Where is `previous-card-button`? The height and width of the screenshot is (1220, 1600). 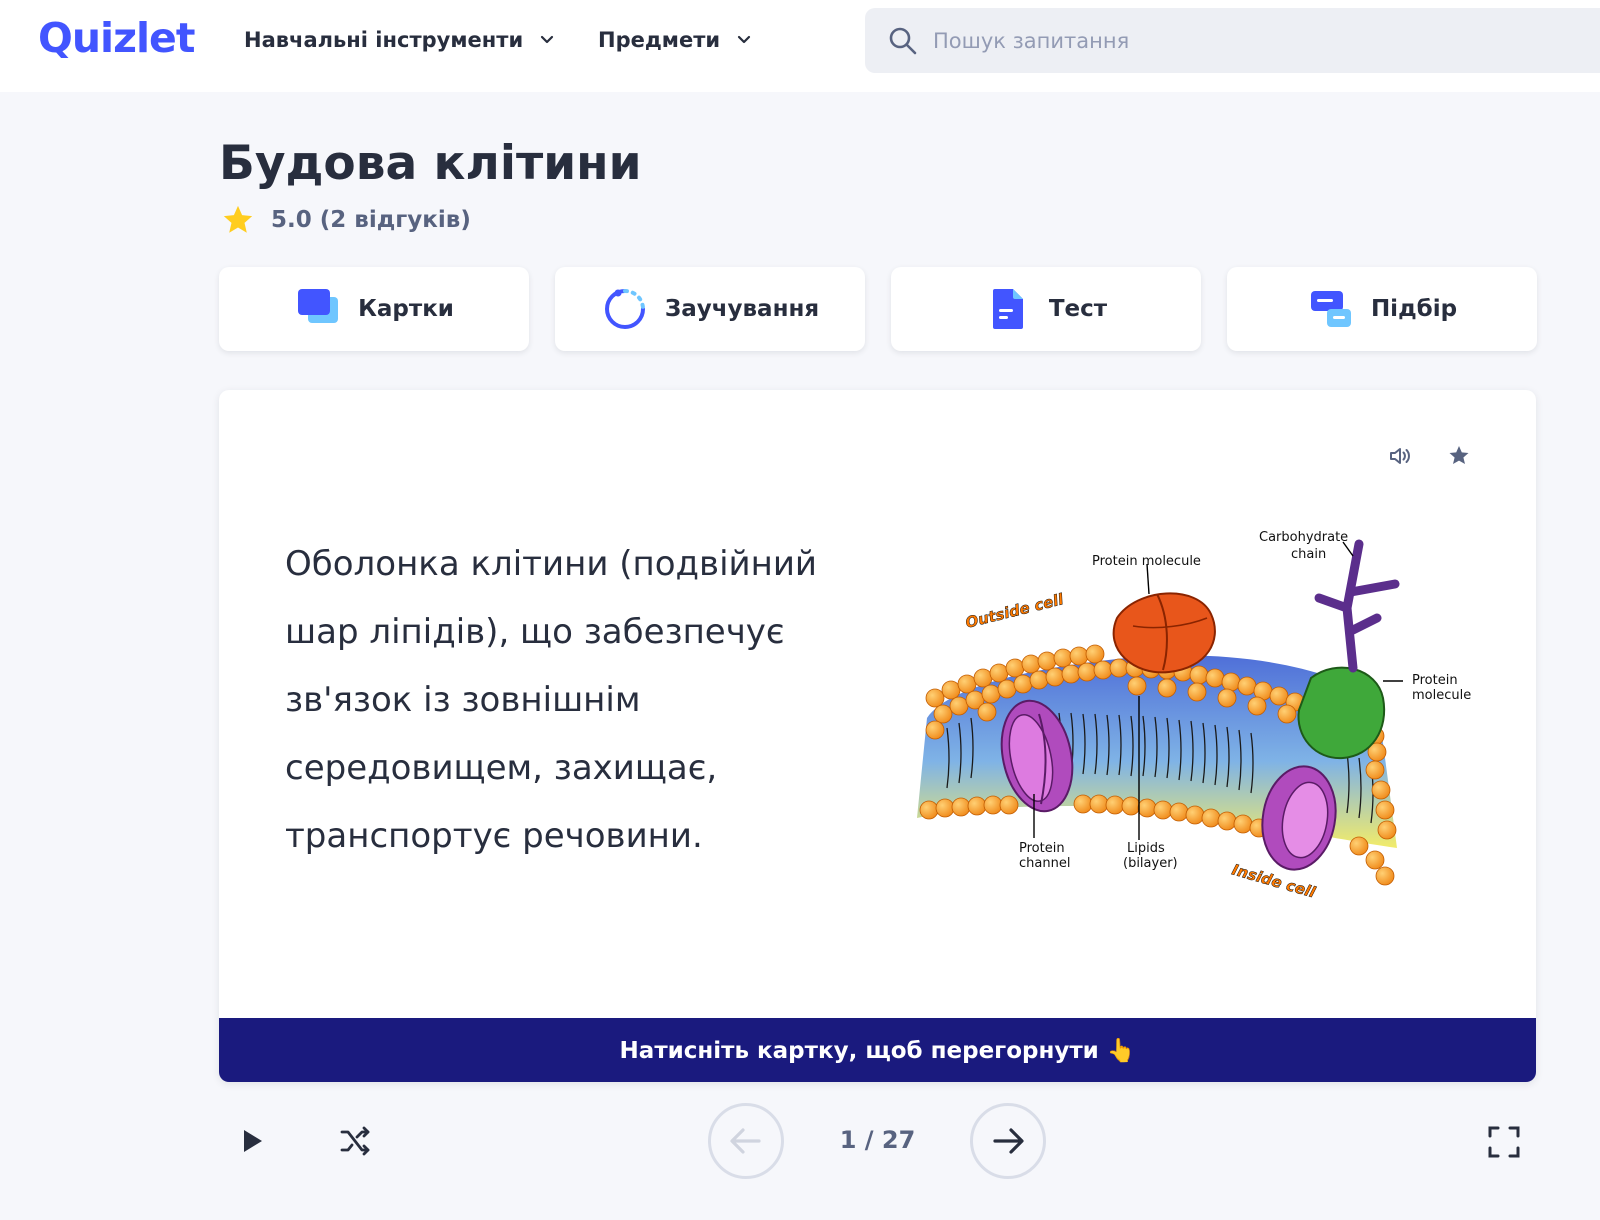 previous-card-button is located at coordinates (746, 1141).